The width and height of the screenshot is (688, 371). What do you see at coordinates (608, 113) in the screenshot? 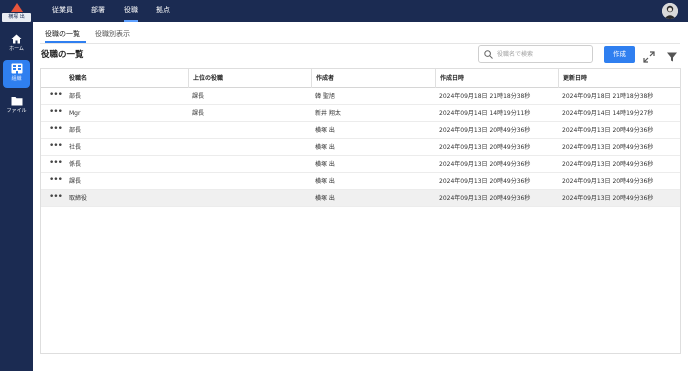
I see `cell-updated: 2024年09月14日 14時19分27秒` at bounding box center [608, 113].